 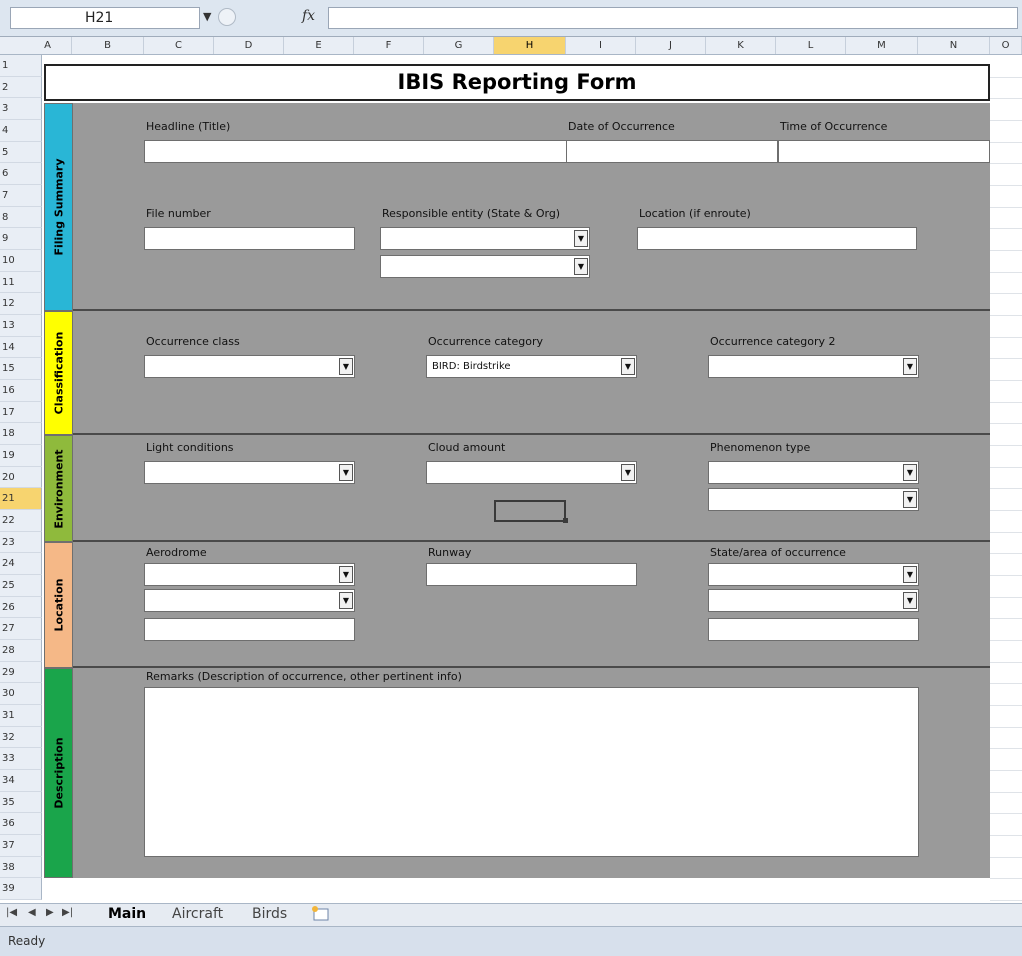 What do you see at coordinates (50, 912) in the screenshot?
I see `next-sheet-icon: ▶` at bounding box center [50, 912].